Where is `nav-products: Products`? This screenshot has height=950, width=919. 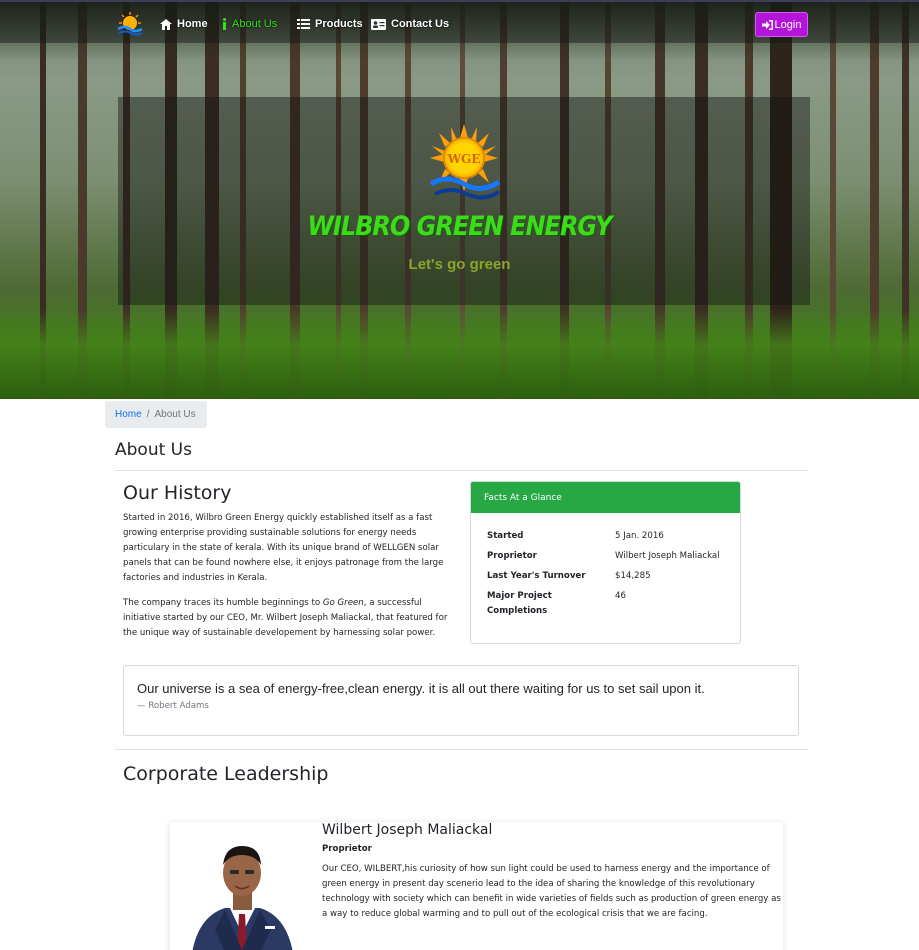 nav-products: Products is located at coordinates (330, 24).